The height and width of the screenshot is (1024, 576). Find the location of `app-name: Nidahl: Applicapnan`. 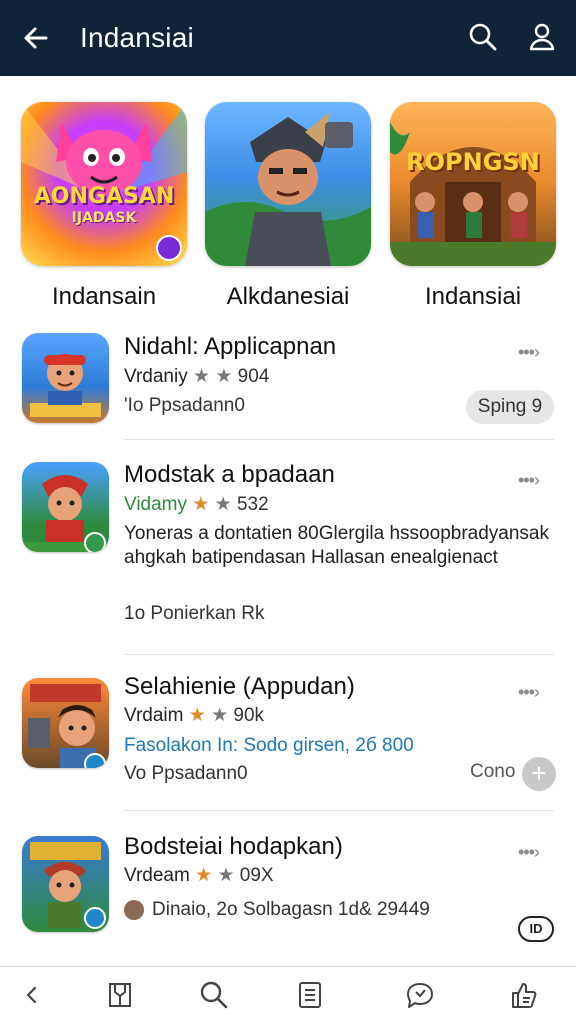

app-name: Nidahl: Applicapnan is located at coordinates (230, 346).